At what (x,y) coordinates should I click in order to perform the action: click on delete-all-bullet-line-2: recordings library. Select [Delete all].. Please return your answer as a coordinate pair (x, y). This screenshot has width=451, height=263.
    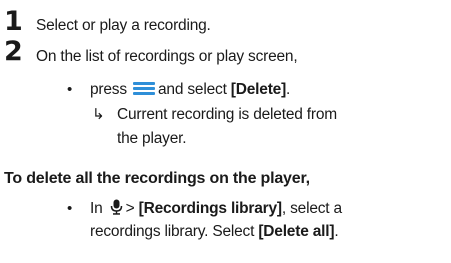
    Looking at the image, I should click on (214, 231).